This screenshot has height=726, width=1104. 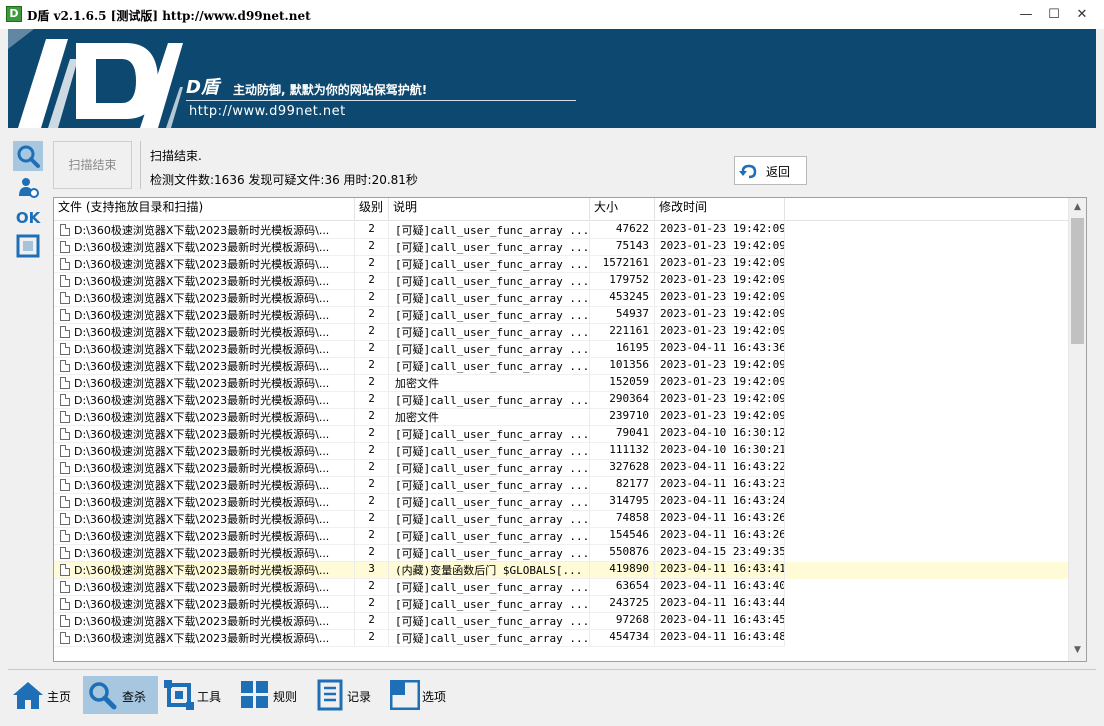 I want to click on cell-size: 75143, so click(x=622, y=247).